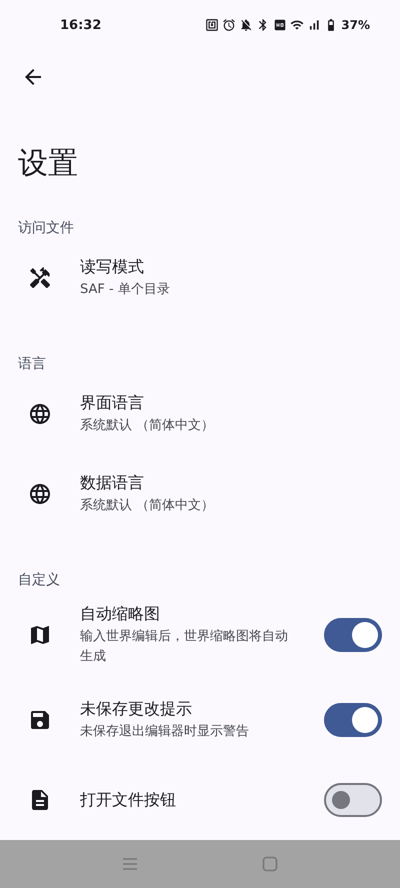  Describe the element at coordinates (165, 732) in the screenshot. I see `setting-description: 未保存退出编辑器时显示警告` at that location.